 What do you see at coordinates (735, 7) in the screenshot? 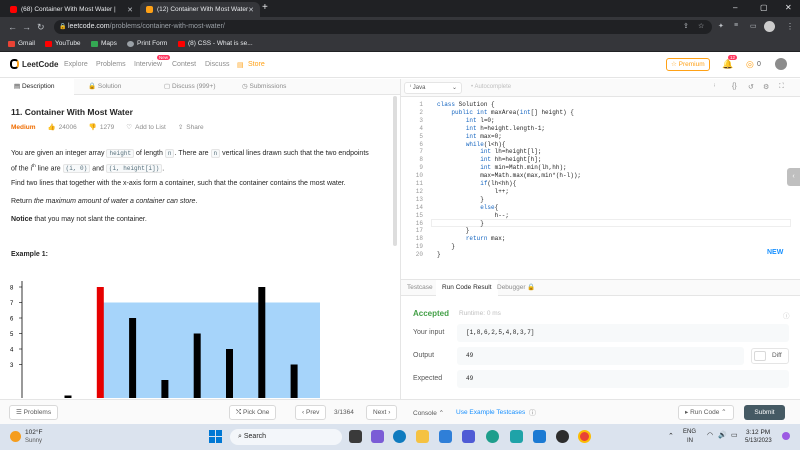
I see `minimize-icon: –` at bounding box center [735, 7].